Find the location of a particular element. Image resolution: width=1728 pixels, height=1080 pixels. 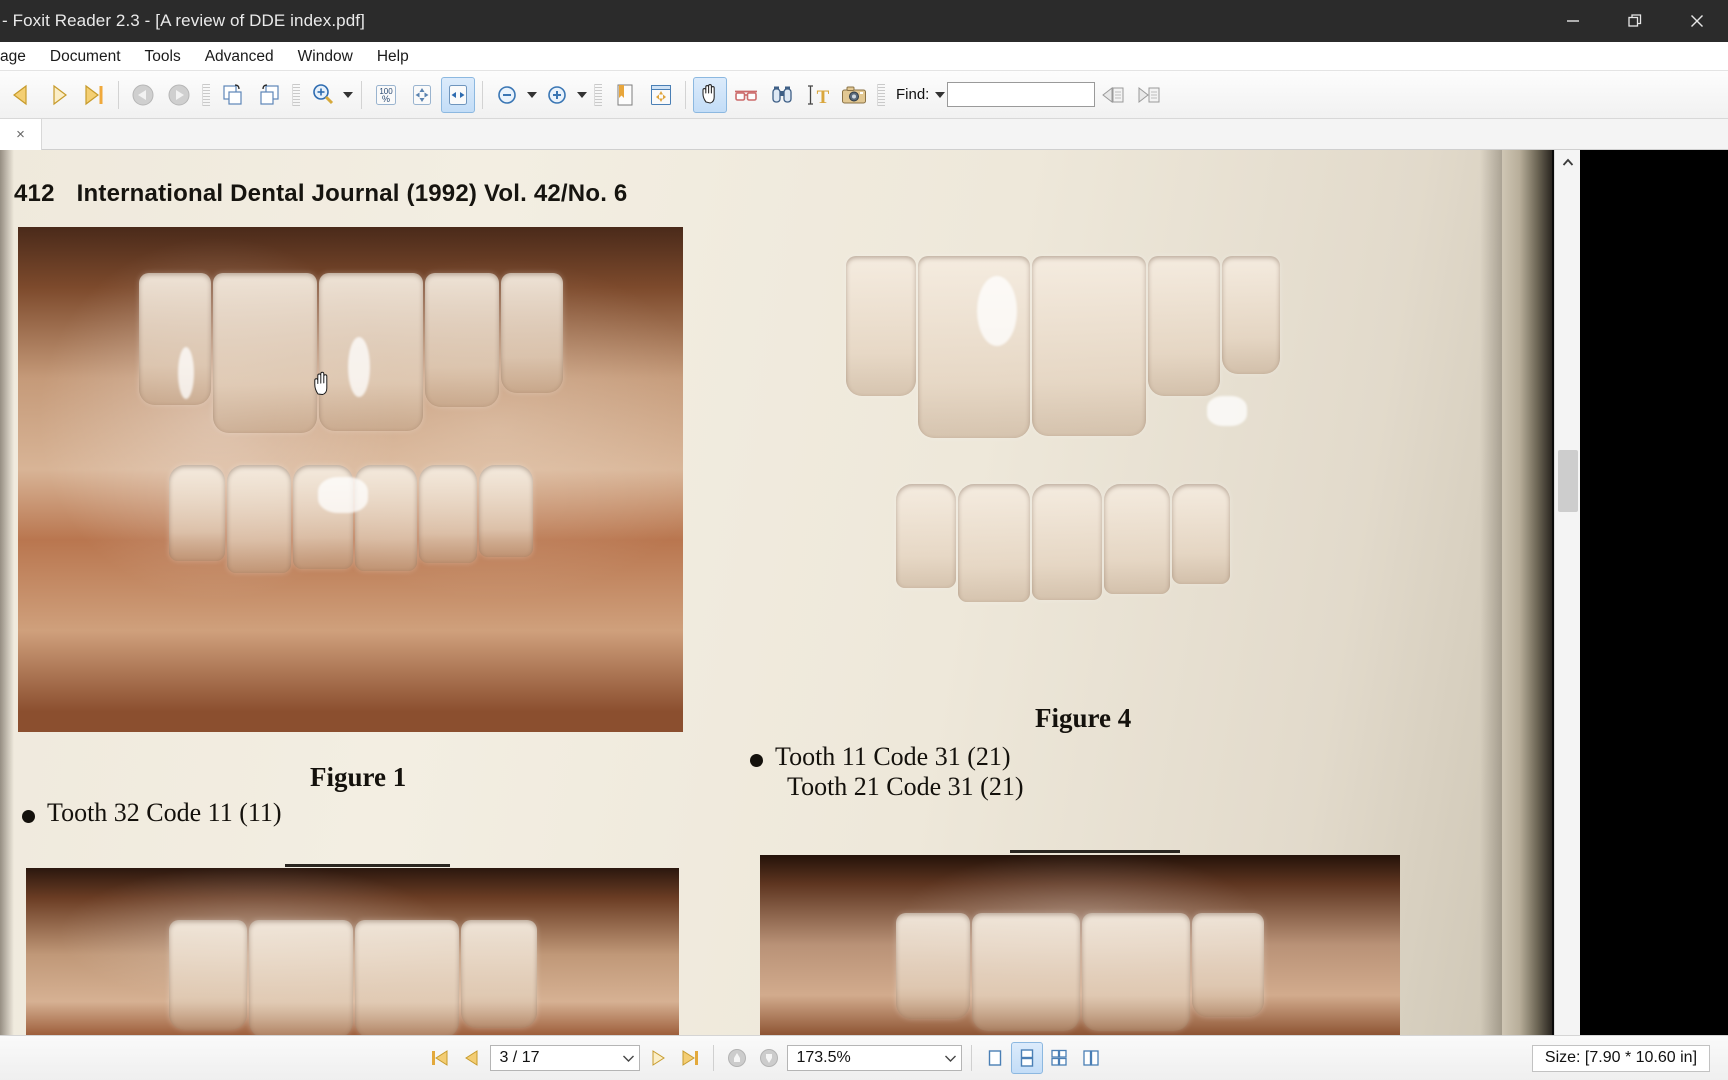

restore-button is located at coordinates (1635, 21).